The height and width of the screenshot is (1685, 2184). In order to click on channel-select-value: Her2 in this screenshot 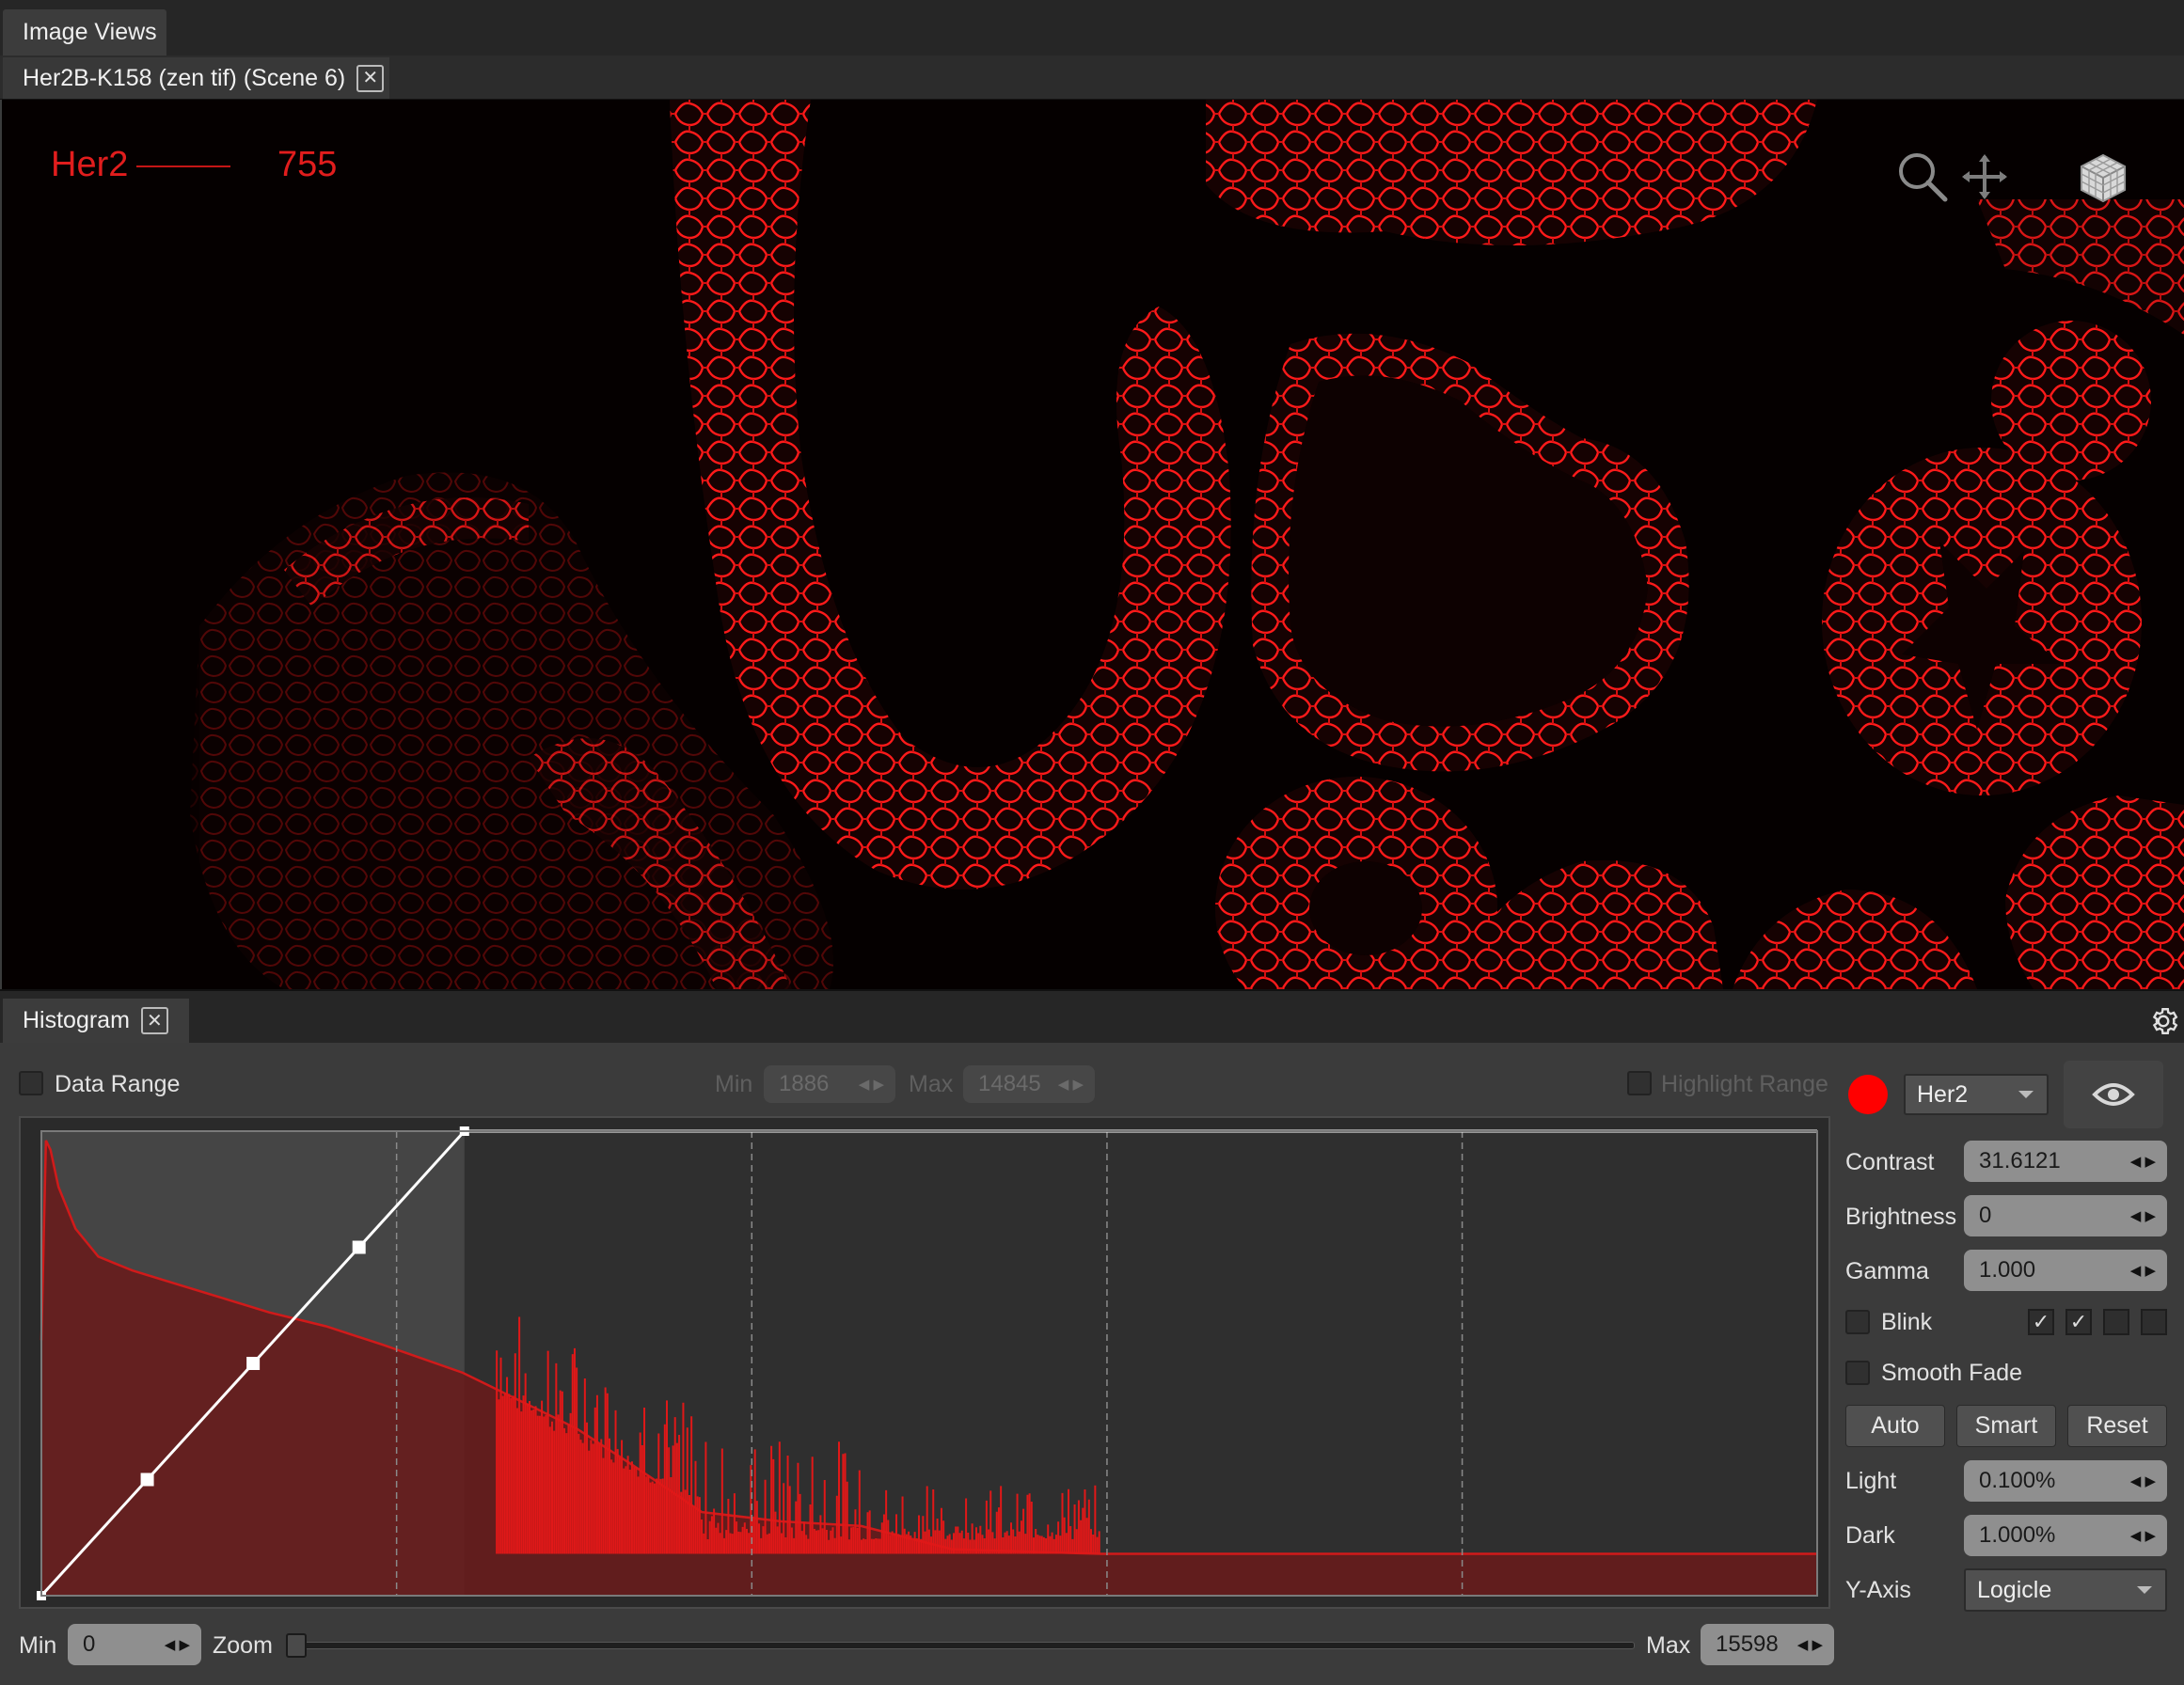, I will do `click(1943, 1094)`.